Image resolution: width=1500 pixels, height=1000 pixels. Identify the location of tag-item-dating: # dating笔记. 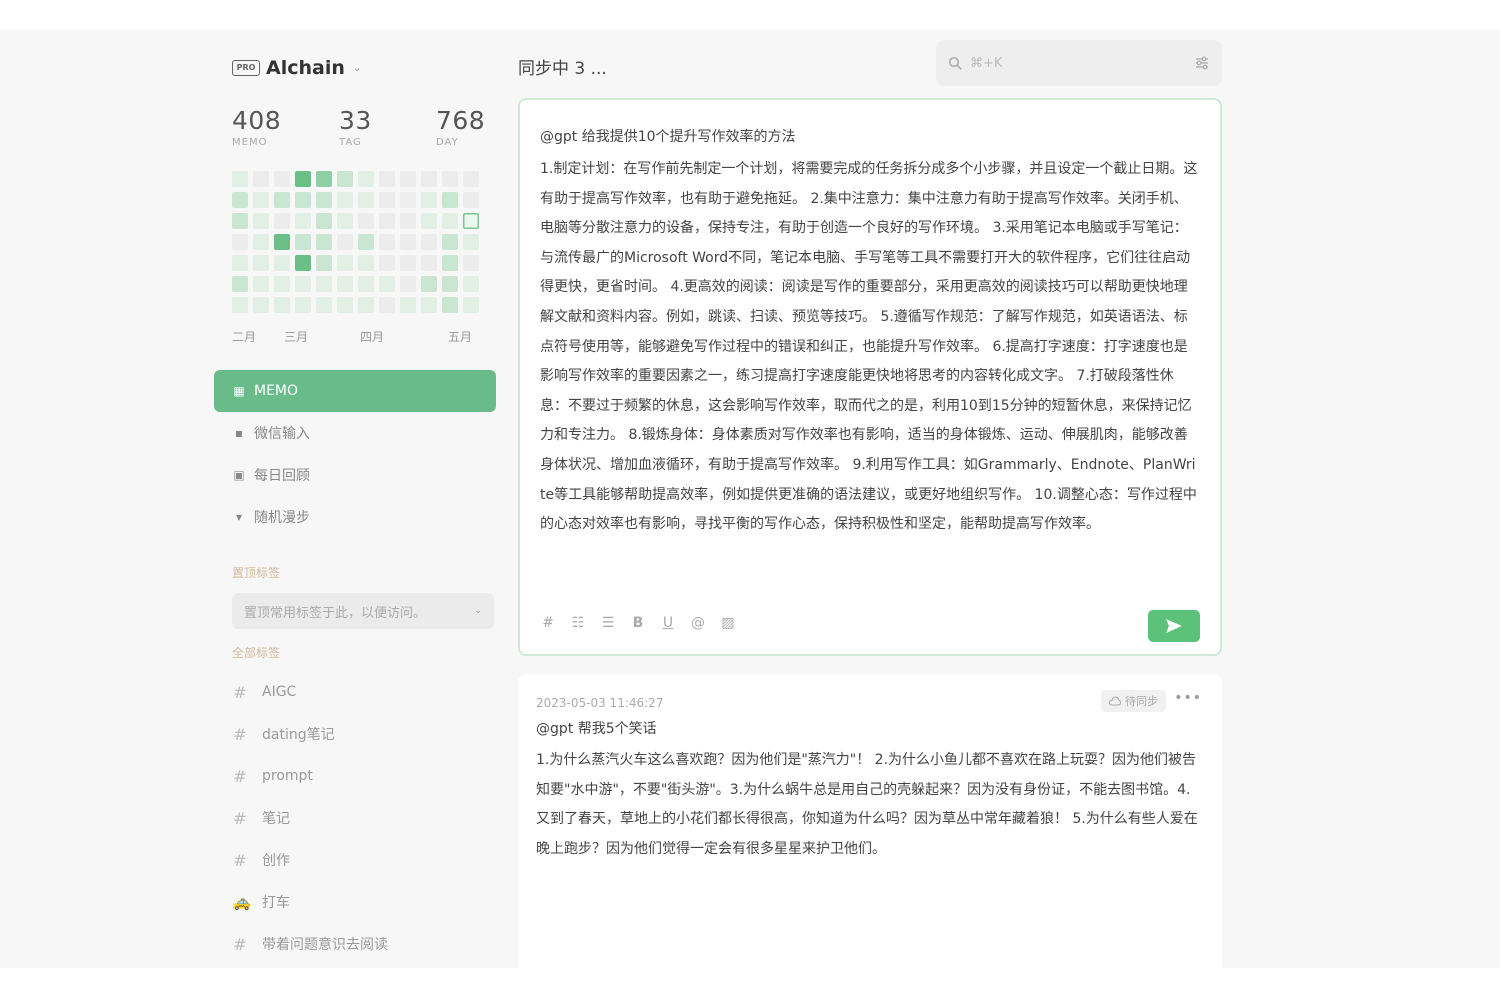
(363, 734).